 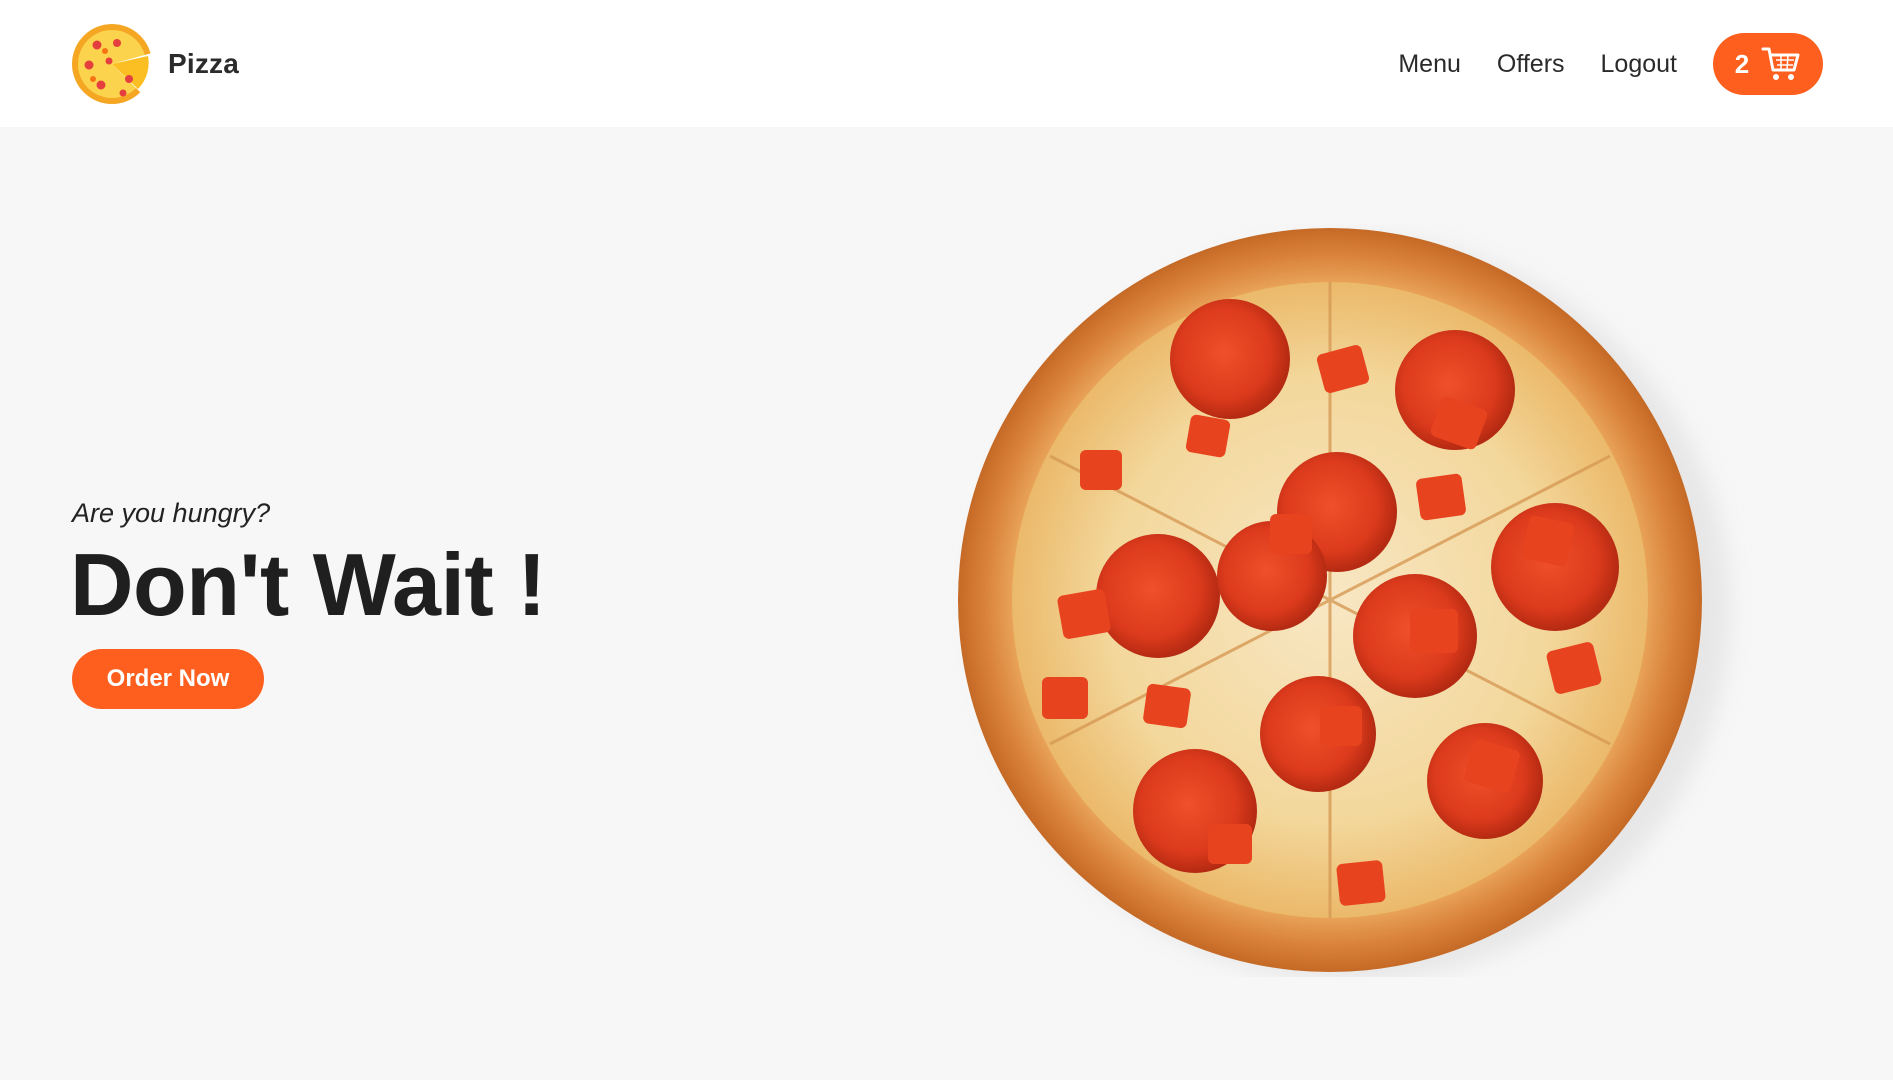 What do you see at coordinates (1742, 63) in the screenshot?
I see `cart-count: 2` at bounding box center [1742, 63].